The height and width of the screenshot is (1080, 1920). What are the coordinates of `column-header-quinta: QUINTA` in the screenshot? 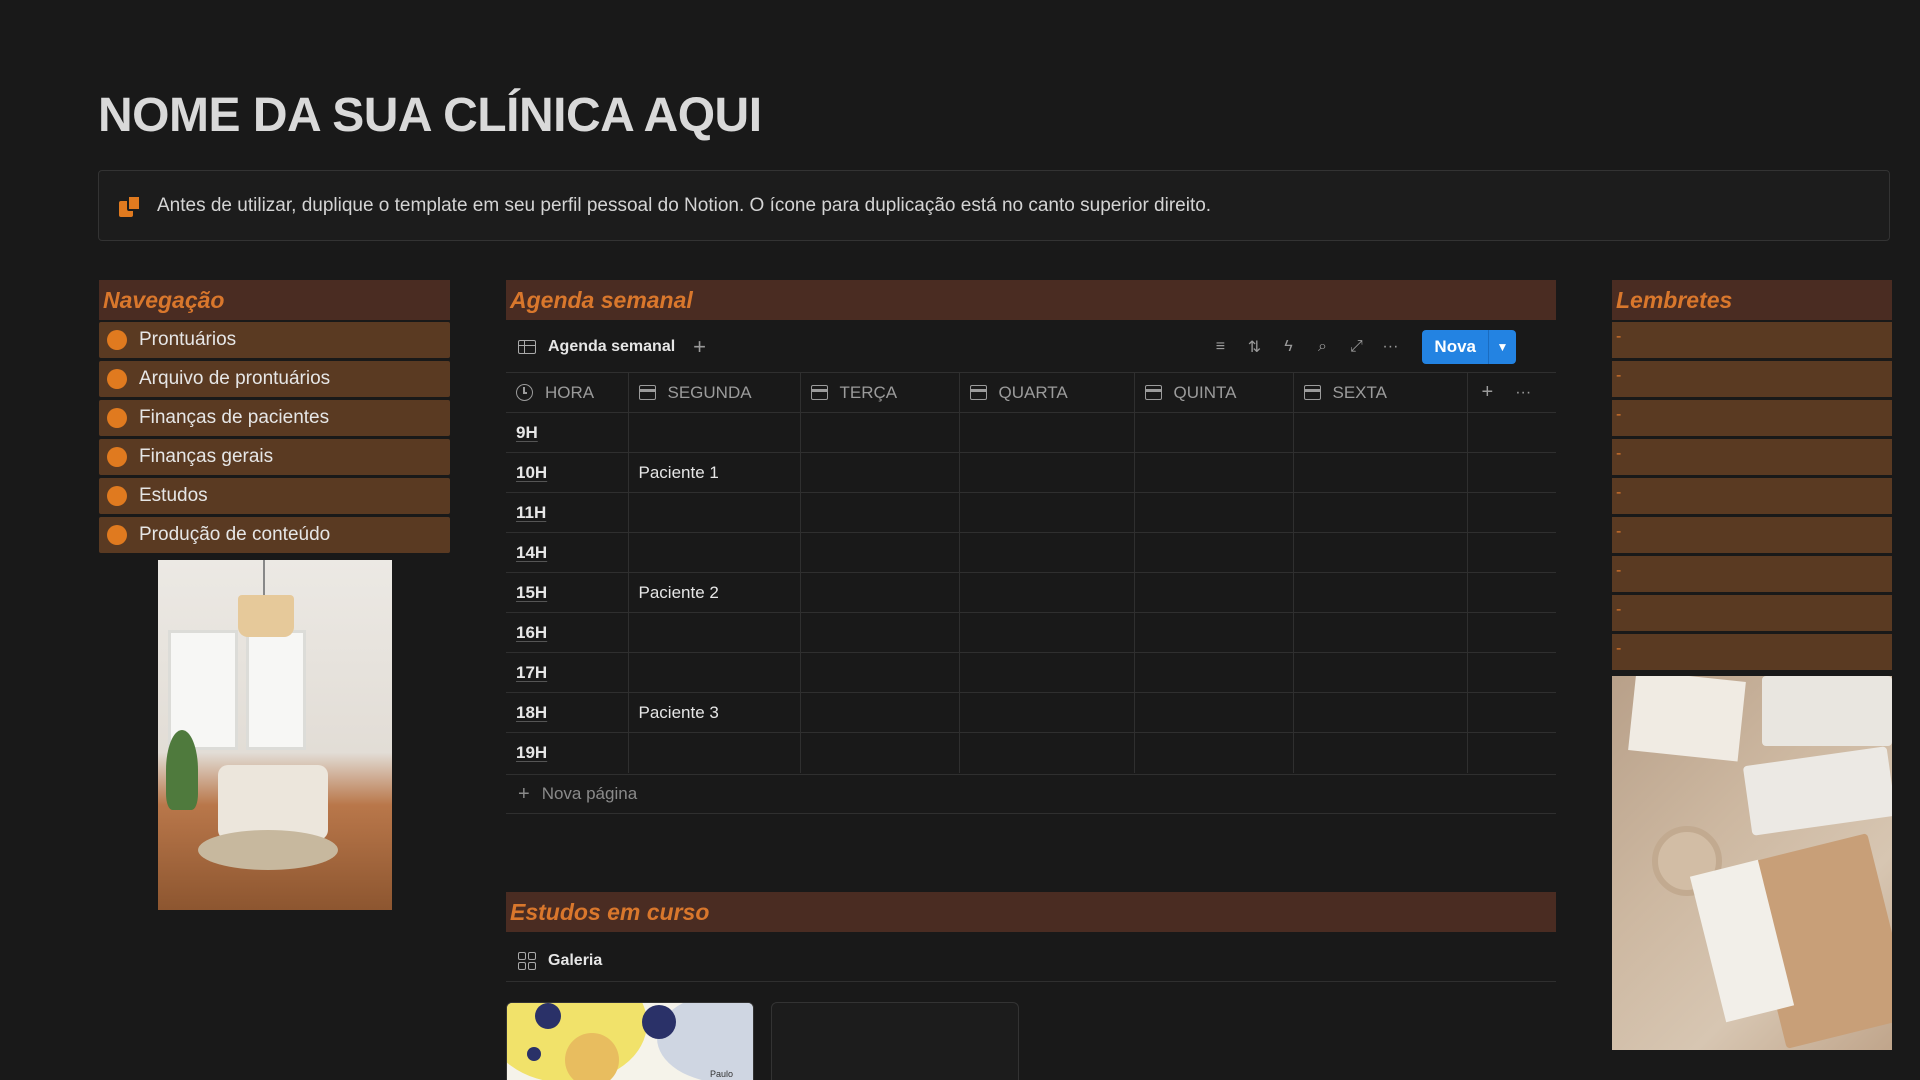 It's located at (1213, 392).